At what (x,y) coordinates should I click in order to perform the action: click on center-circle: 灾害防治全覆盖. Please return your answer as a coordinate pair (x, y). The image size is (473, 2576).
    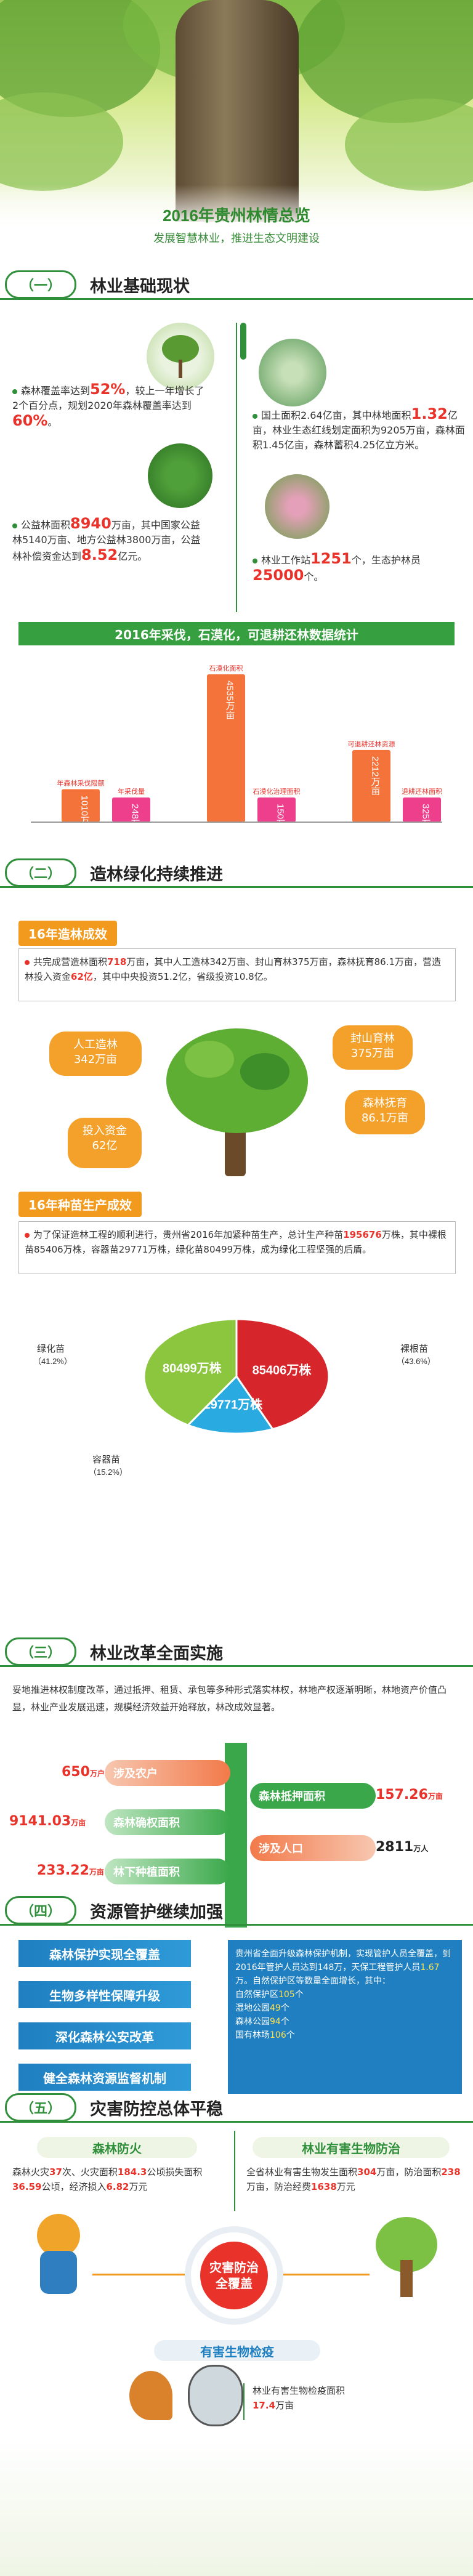
    Looking at the image, I should click on (234, 2275).